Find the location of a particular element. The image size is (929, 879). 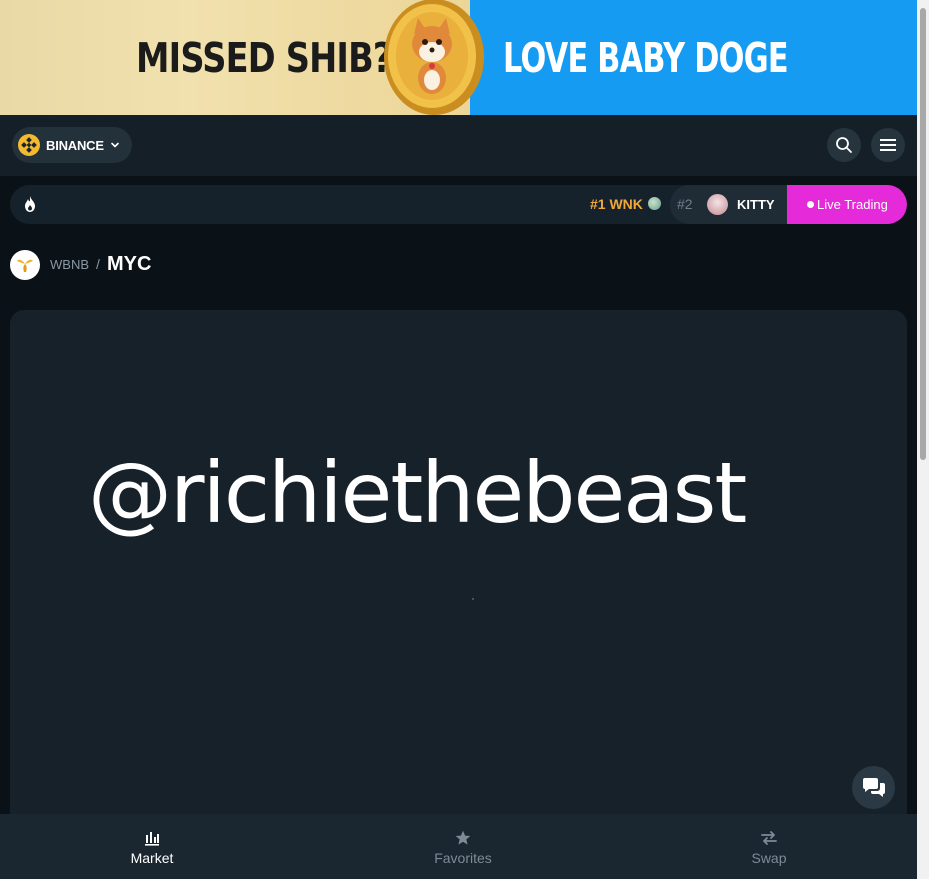

pair-token-logo is located at coordinates (25, 265).